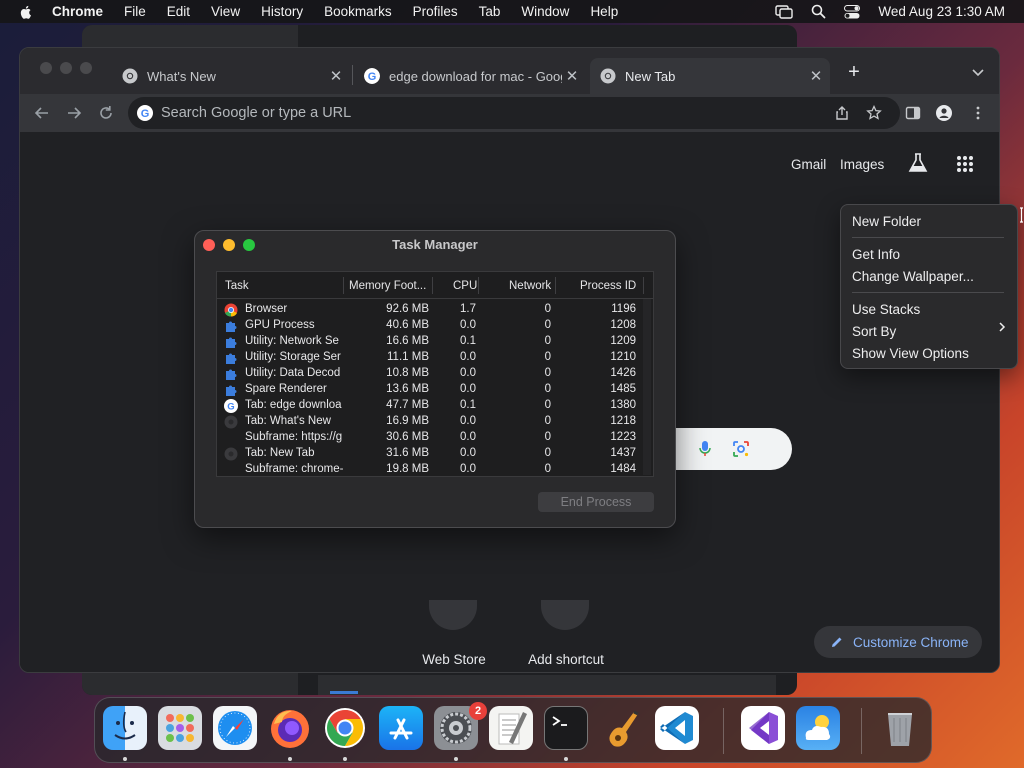 The width and height of the screenshot is (1024, 768). I want to click on table-row: Tab: New Tab 31.6 MB 0.0 0 1437, so click(430, 454).